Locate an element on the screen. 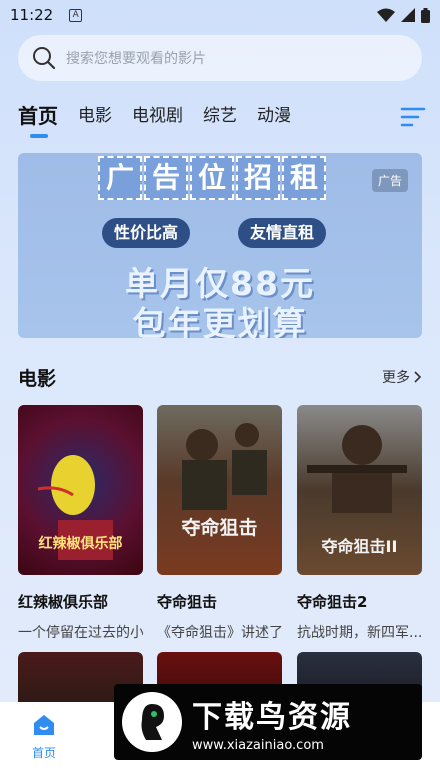  banner-title-char: 位 is located at coordinates (212, 178).